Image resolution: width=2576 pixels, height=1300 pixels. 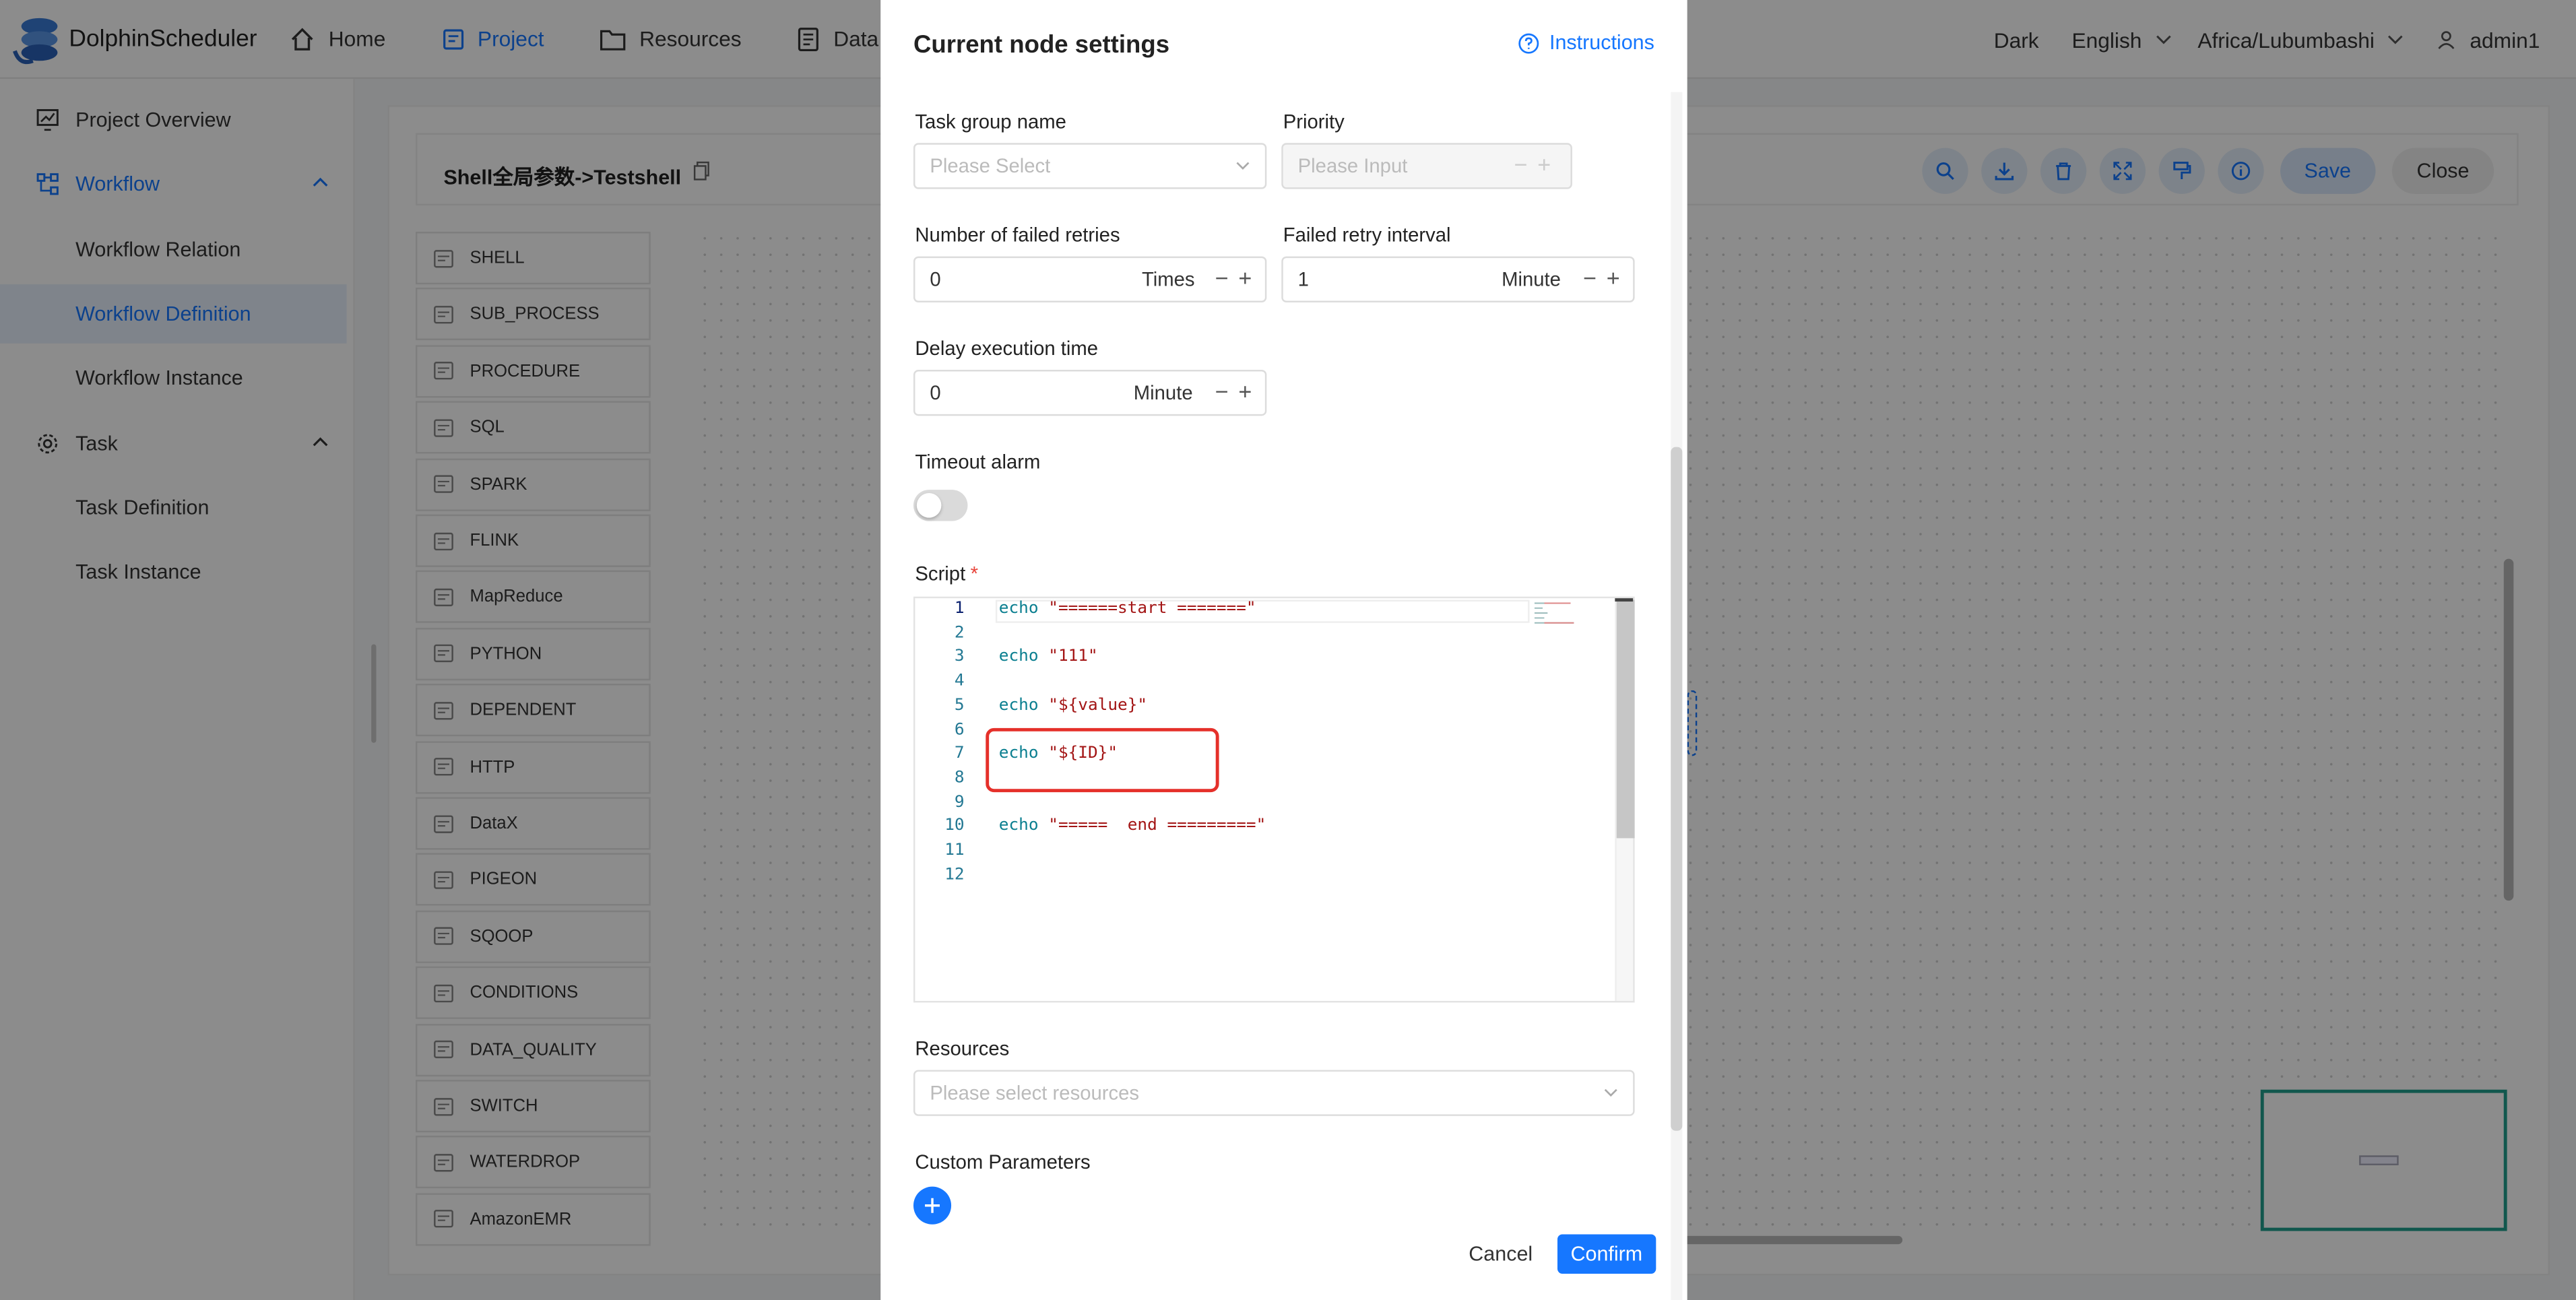 I want to click on code-line: echo "======start =======", so click(x=1127, y=609).